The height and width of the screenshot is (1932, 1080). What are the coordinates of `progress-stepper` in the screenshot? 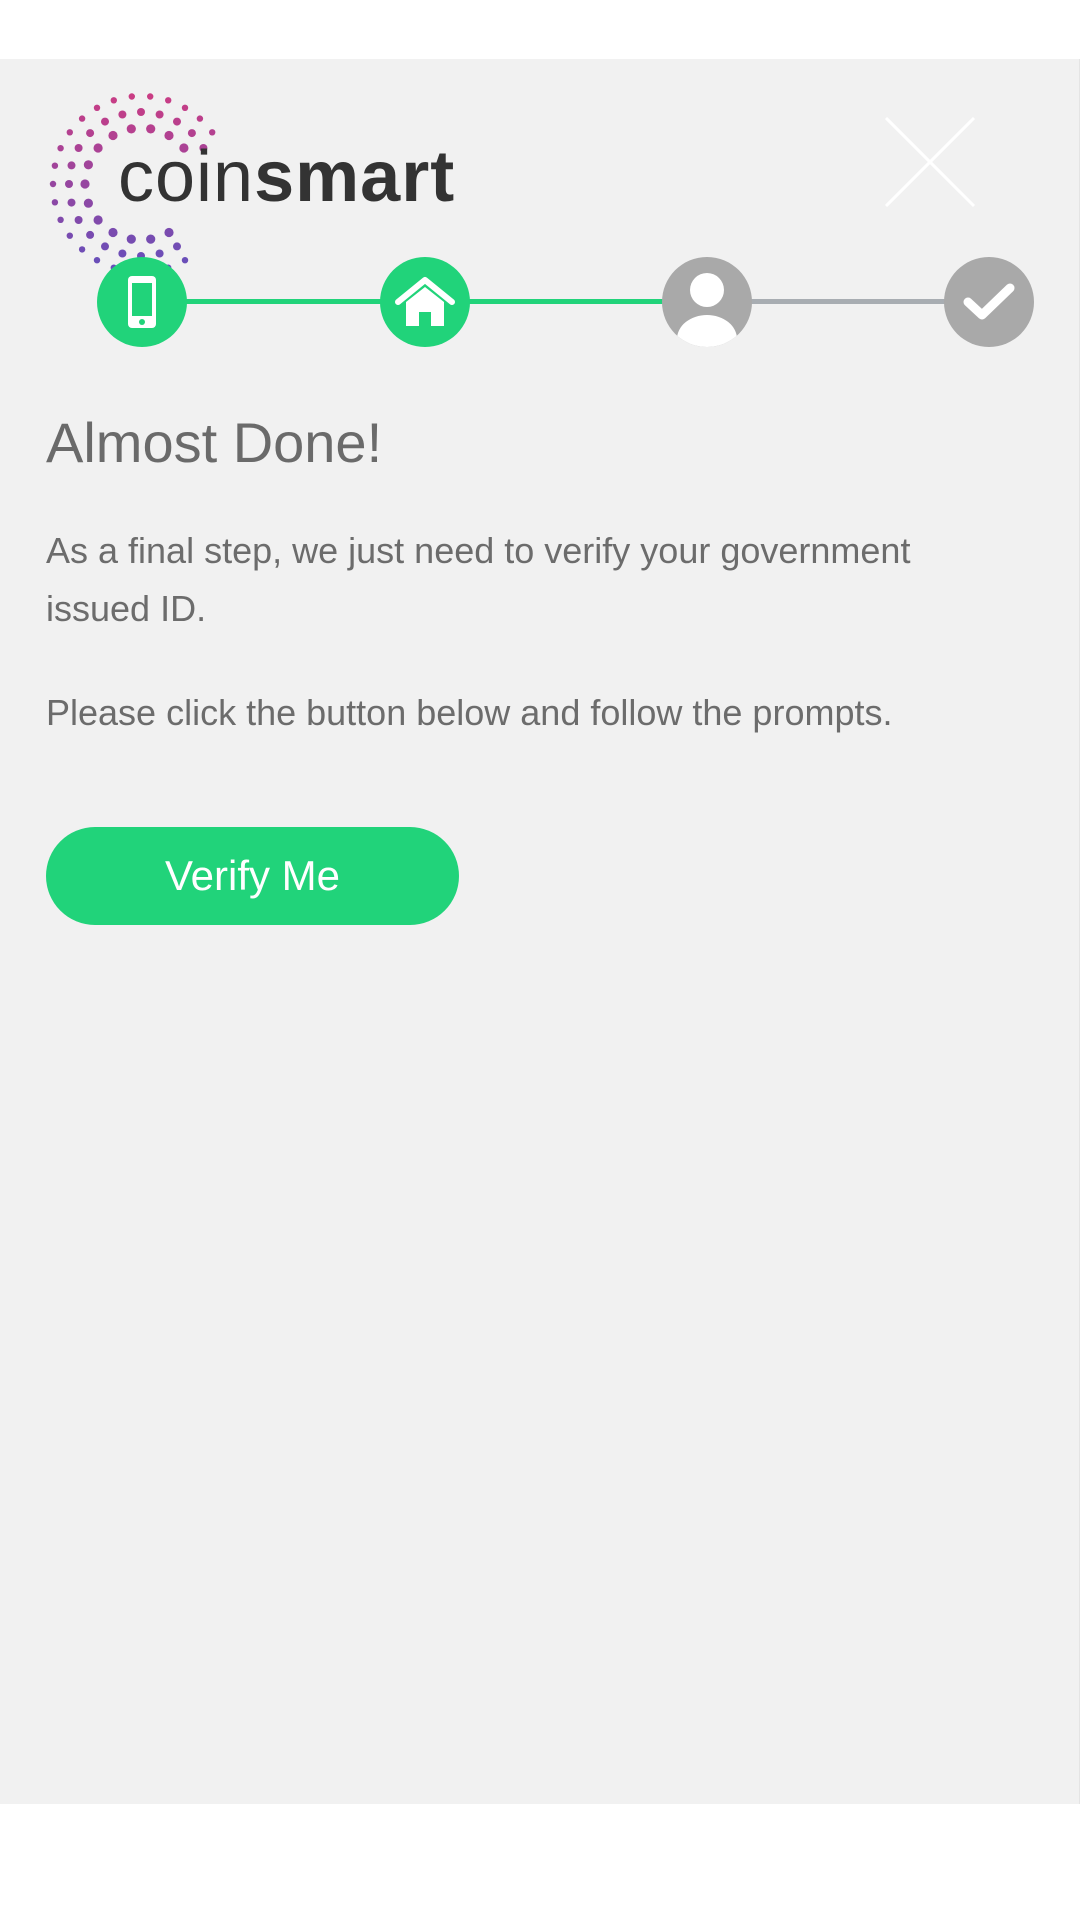 It's located at (540, 297).